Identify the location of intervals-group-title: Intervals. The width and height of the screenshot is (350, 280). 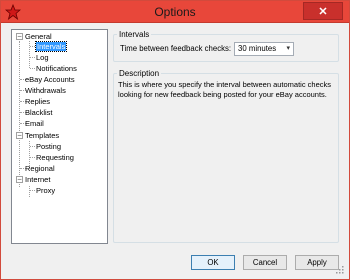
(134, 35).